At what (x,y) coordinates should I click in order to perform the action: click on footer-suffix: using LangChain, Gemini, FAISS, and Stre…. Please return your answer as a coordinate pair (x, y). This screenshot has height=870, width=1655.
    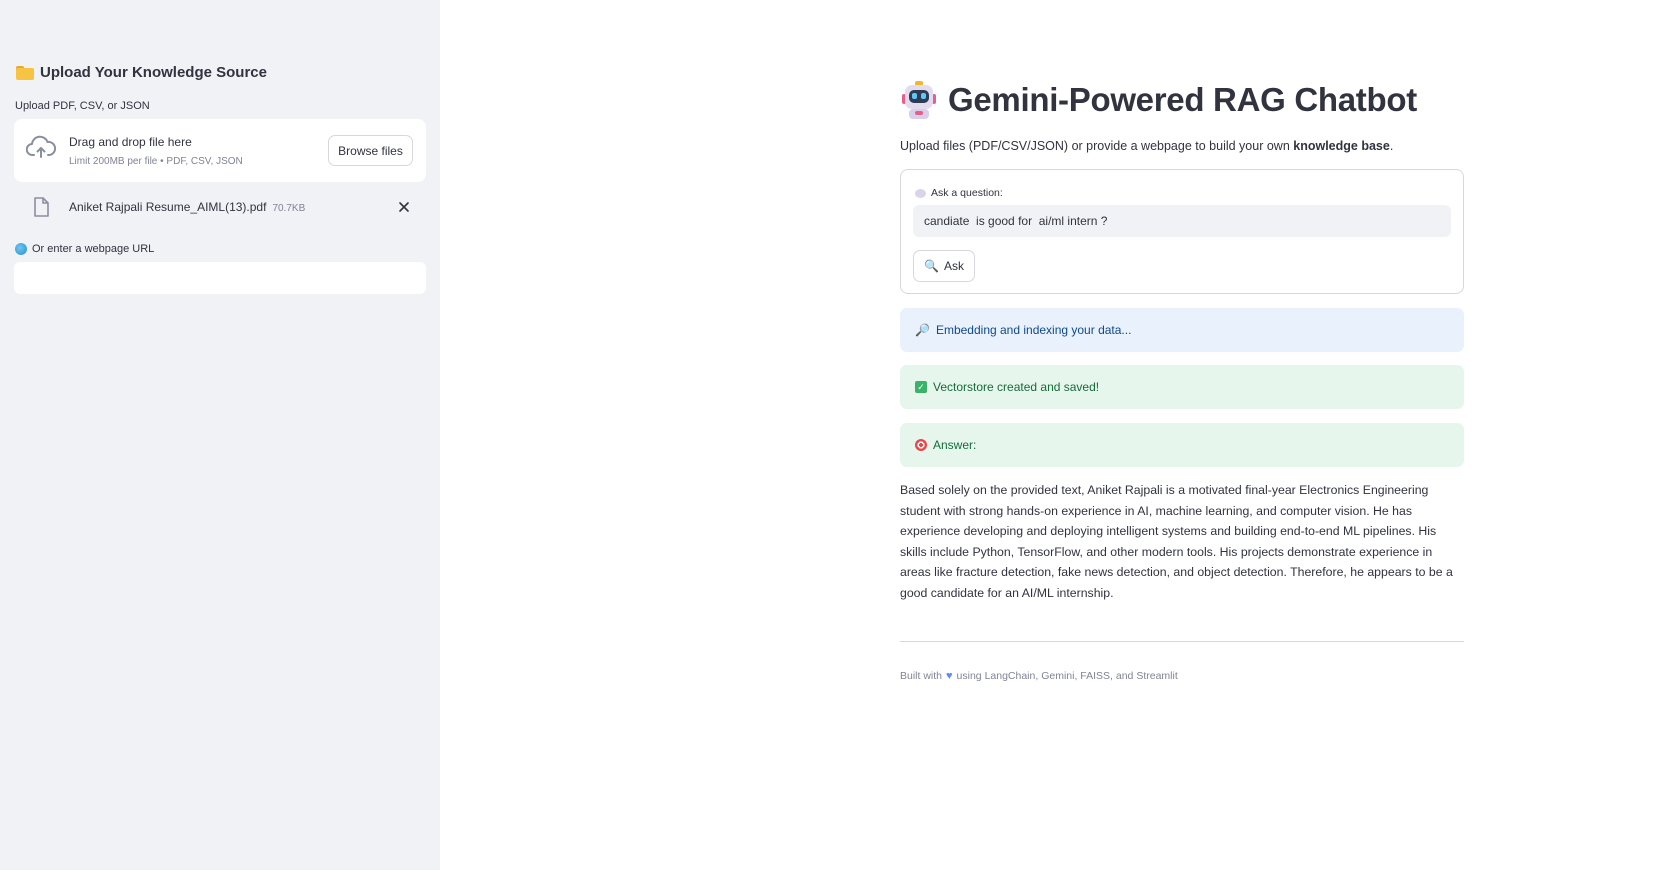
    Looking at the image, I should click on (1067, 676).